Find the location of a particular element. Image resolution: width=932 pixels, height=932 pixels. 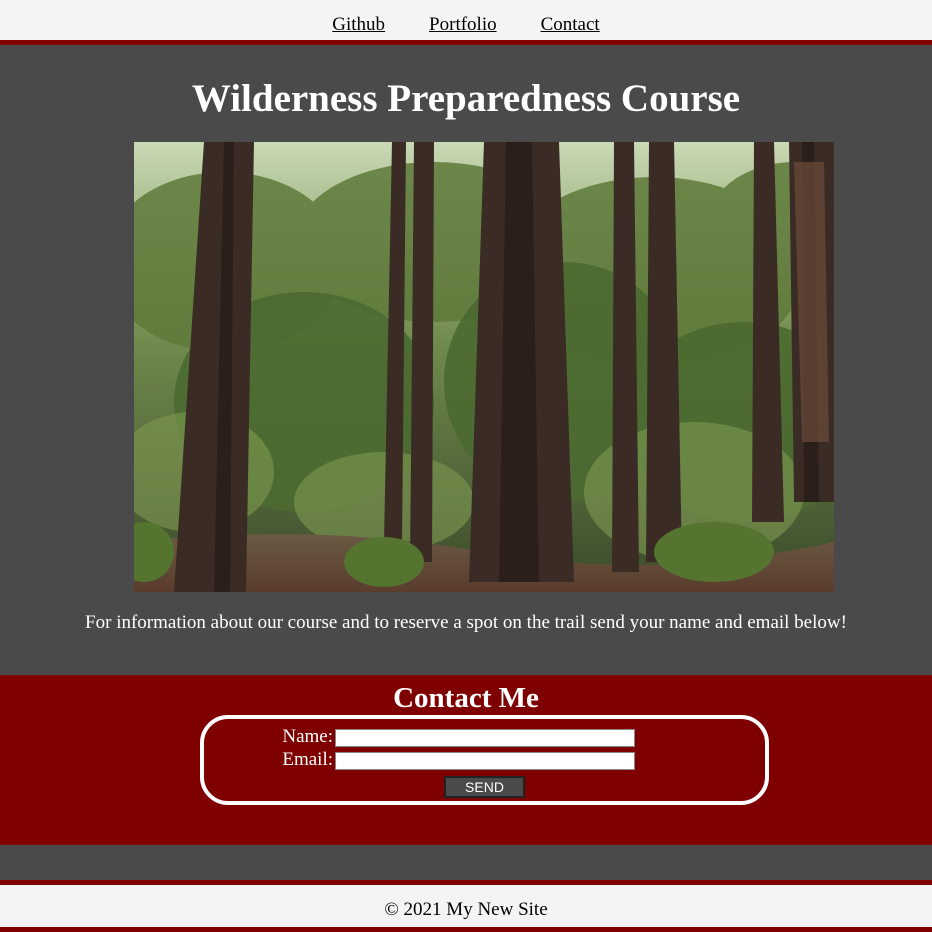

copyright-text: © 2021 My New Site is located at coordinates (466, 909).